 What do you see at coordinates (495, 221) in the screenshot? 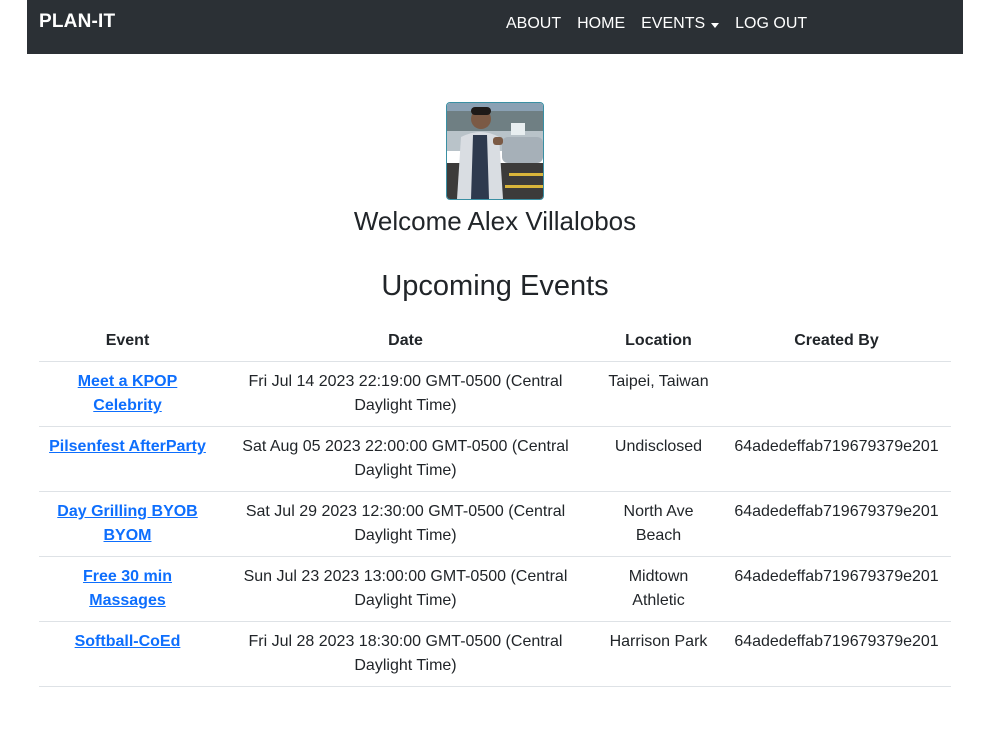
I see `welcome-heading: Welcome Alex Villalobos` at bounding box center [495, 221].